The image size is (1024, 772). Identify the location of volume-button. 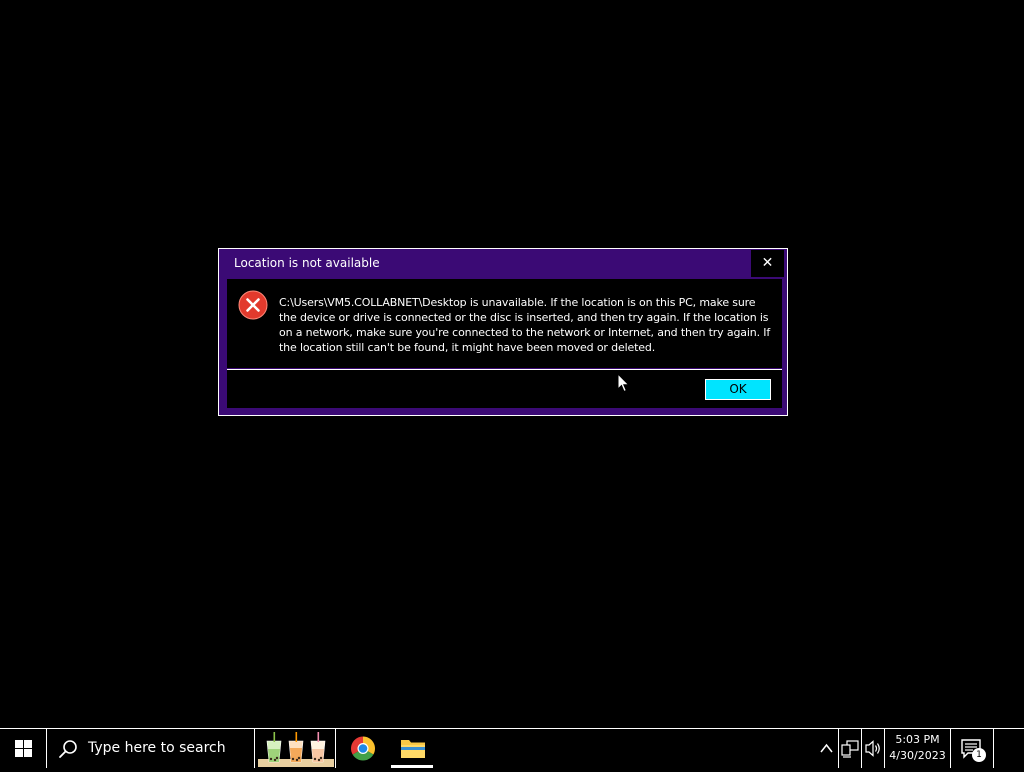
(873, 748).